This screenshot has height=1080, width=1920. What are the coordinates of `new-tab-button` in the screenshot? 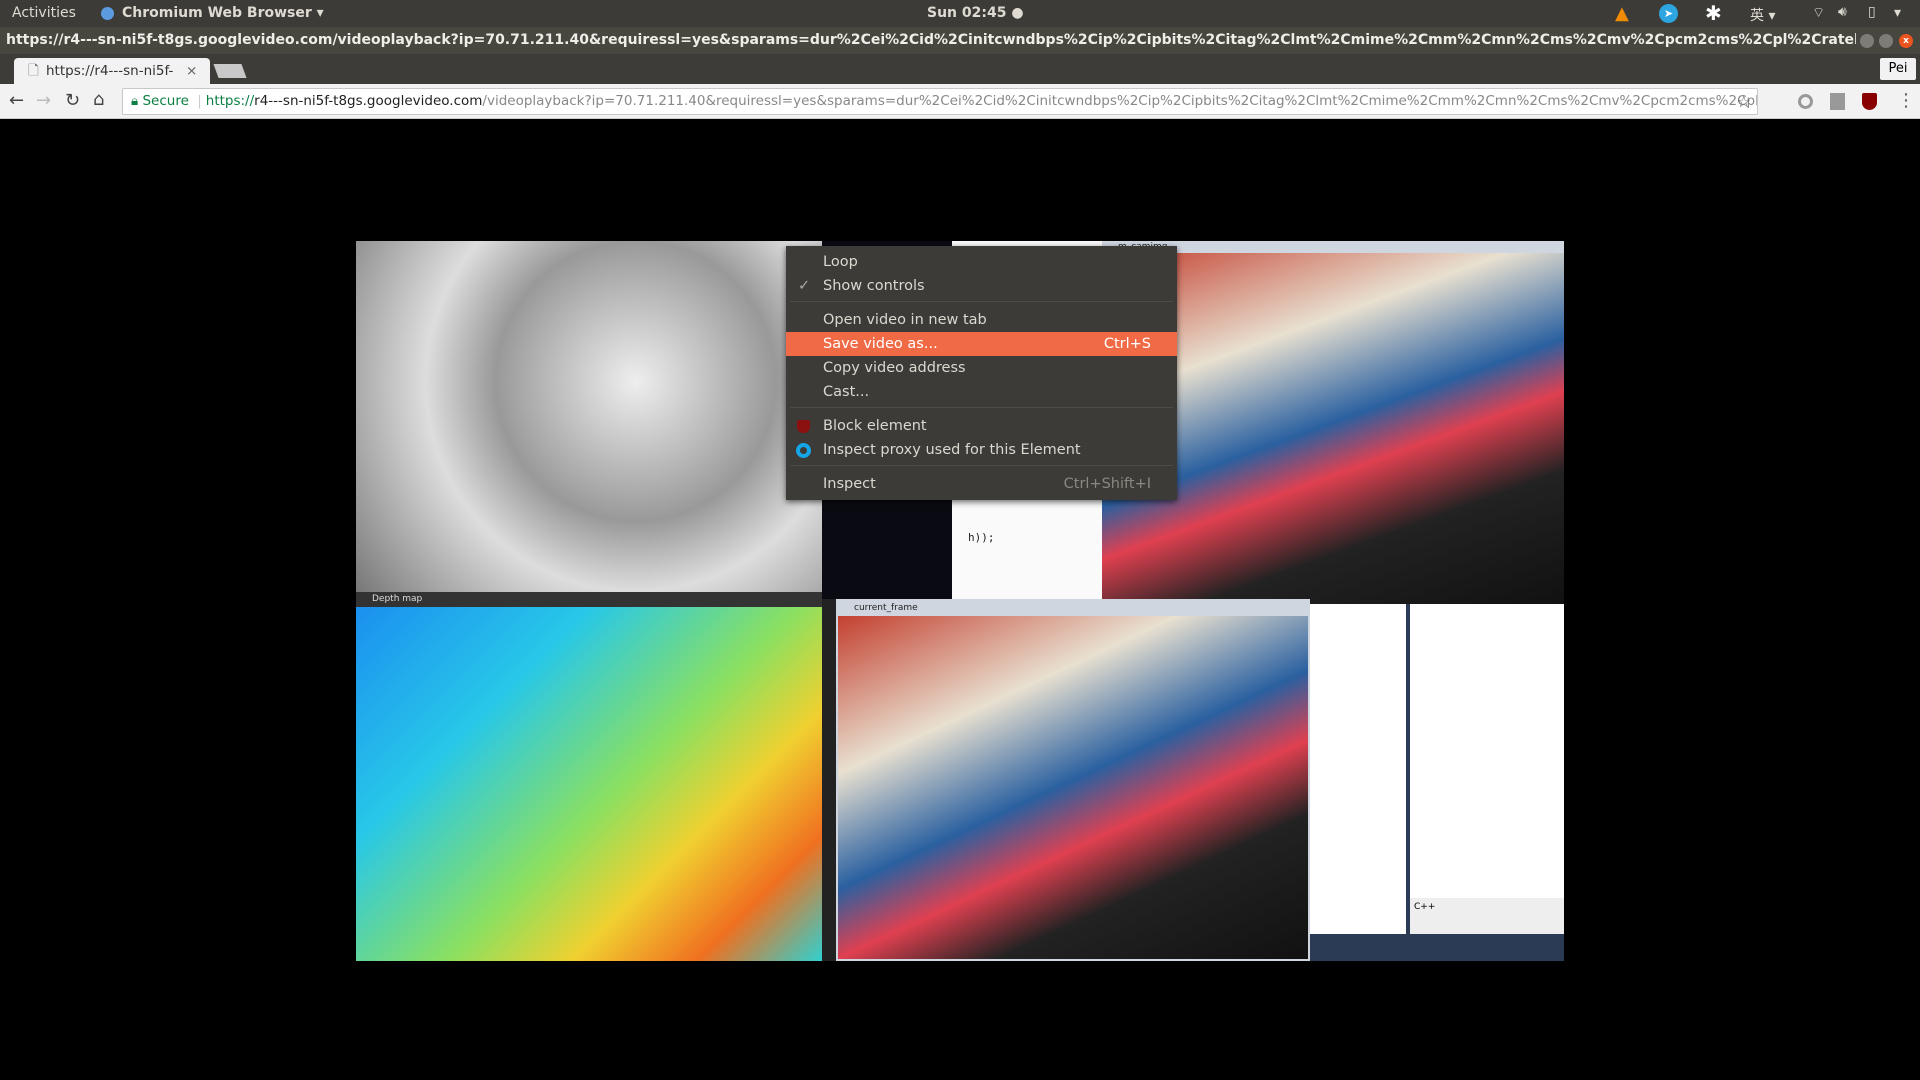 It's located at (230, 71).